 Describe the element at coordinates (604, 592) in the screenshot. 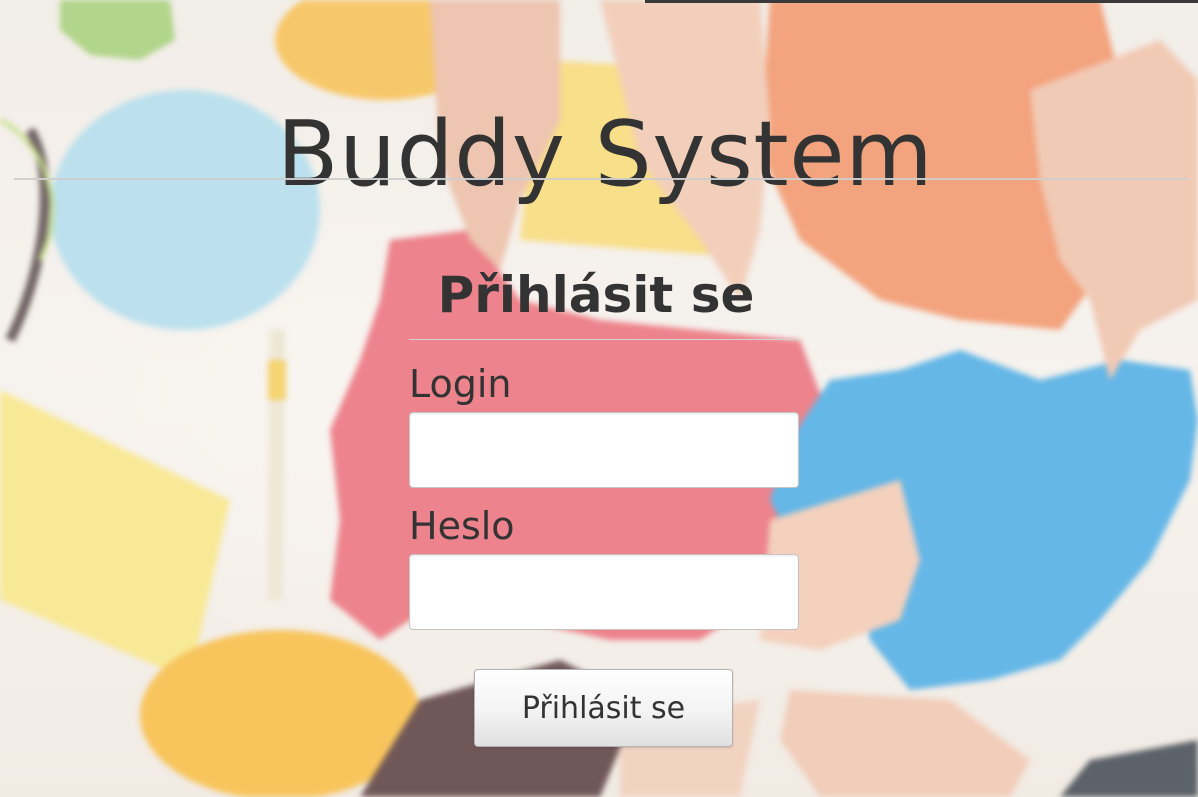

I see `password-input` at that location.